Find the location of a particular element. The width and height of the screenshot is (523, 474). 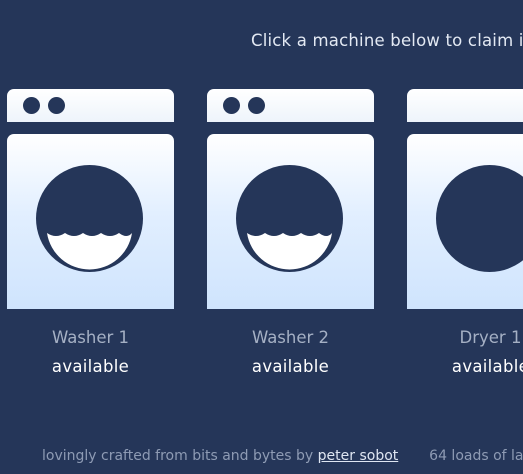

machine-name: Washer 2 is located at coordinates (290, 337).